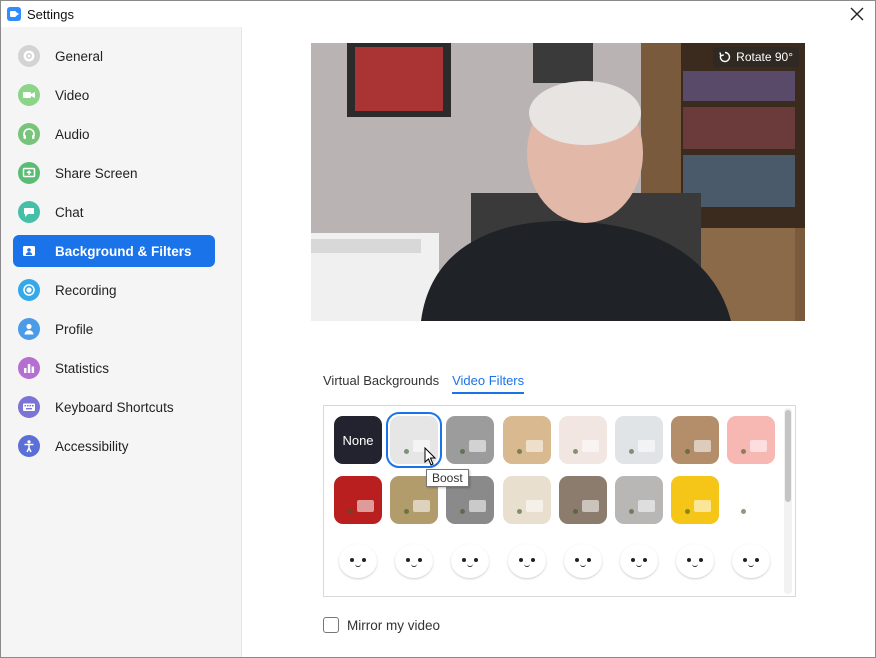  I want to click on mirror-video-option: Mirror my video, so click(381, 625).